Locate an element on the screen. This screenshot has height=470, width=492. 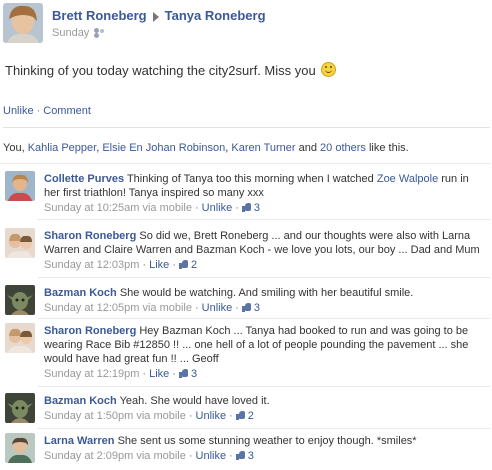
comment-time: Sunday at 12:19pm is located at coordinates (91, 374).